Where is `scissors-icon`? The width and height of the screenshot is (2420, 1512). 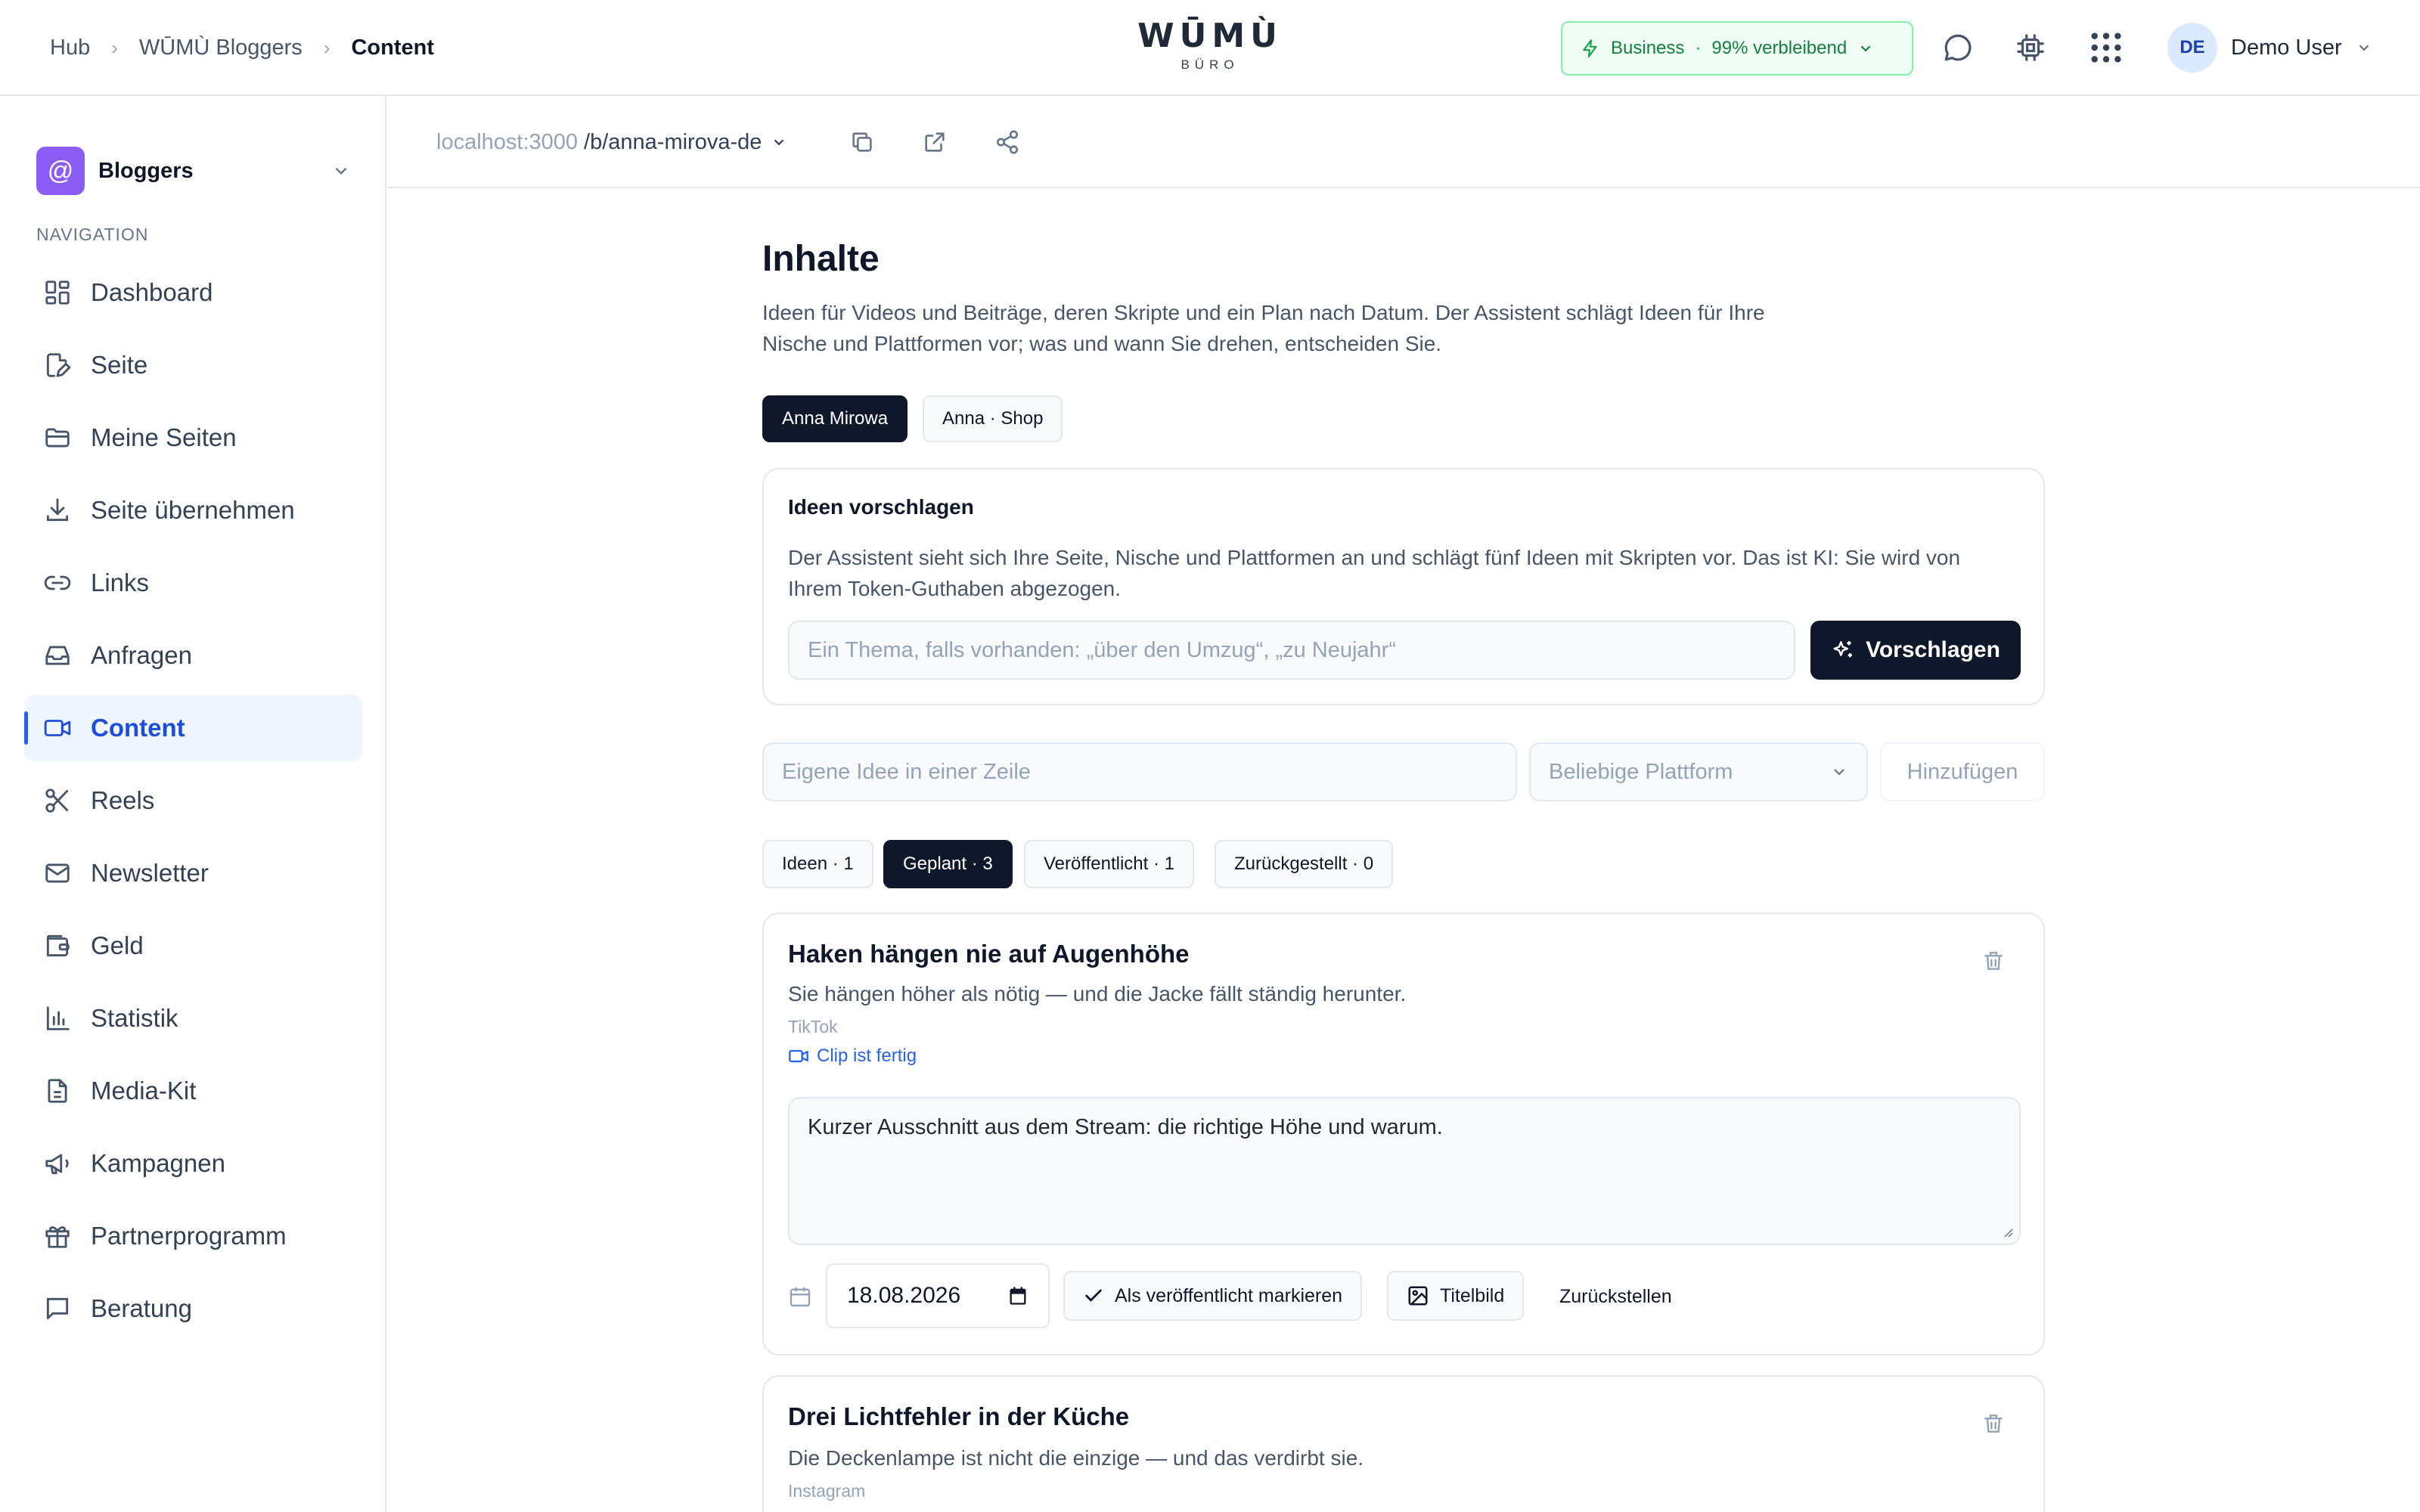
scissors-icon is located at coordinates (57, 800).